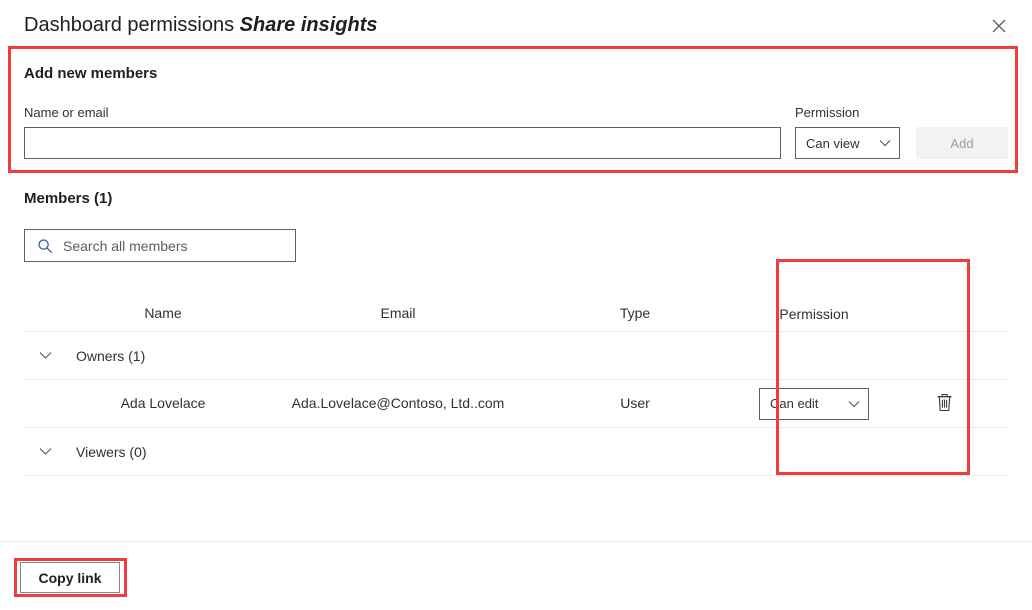 The height and width of the screenshot is (610, 1032). What do you see at coordinates (962, 143) in the screenshot?
I see `add-member-button: Add` at bounding box center [962, 143].